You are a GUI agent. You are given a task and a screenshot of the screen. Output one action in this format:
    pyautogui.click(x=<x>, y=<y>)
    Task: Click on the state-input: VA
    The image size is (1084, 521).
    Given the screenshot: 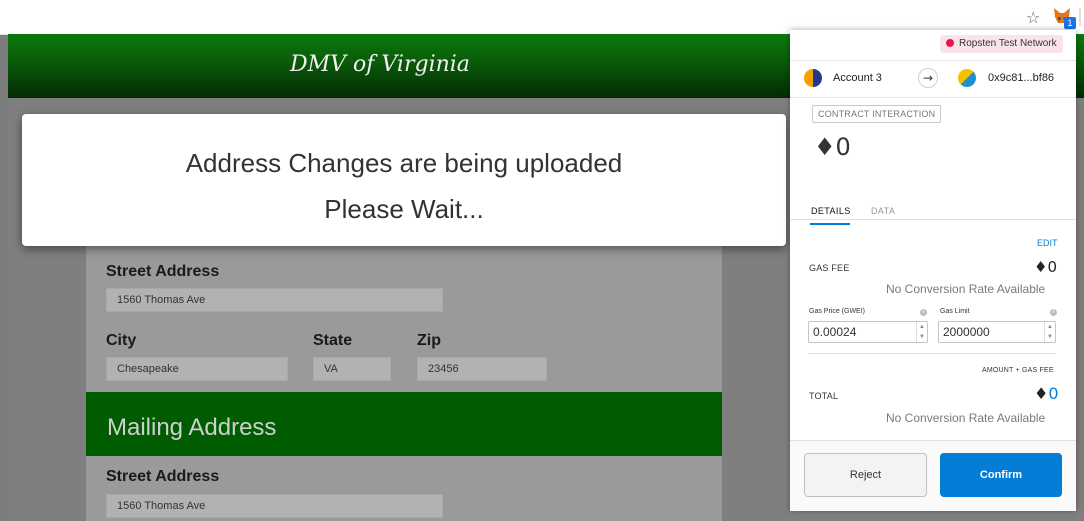 What is the action you would take?
    pyautogui.click(x=352, y=369)
    